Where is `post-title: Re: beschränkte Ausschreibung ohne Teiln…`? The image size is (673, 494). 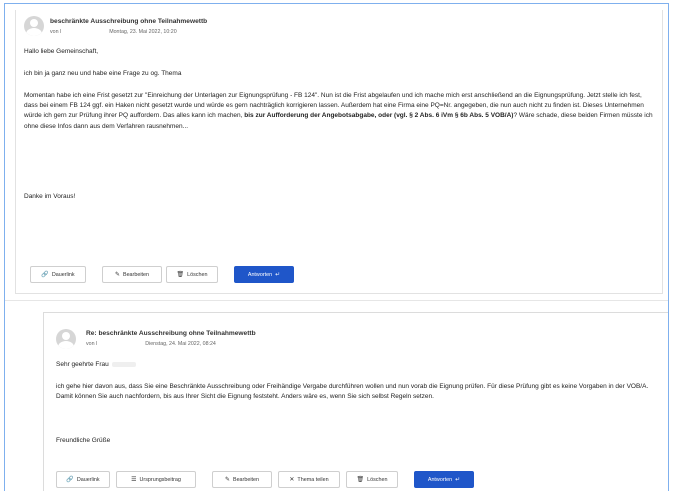 post-title: Re: beschränkte Ausschreibung ohne Teiln… is located at coordinates (171, 333).